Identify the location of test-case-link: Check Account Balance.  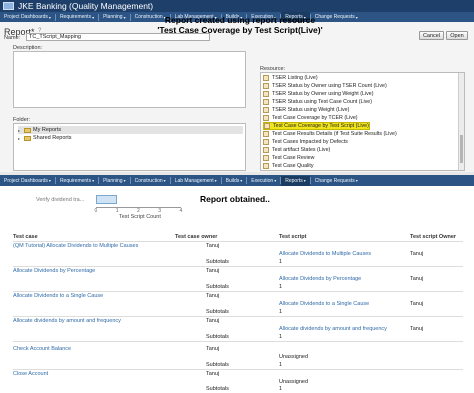
(42, 349).